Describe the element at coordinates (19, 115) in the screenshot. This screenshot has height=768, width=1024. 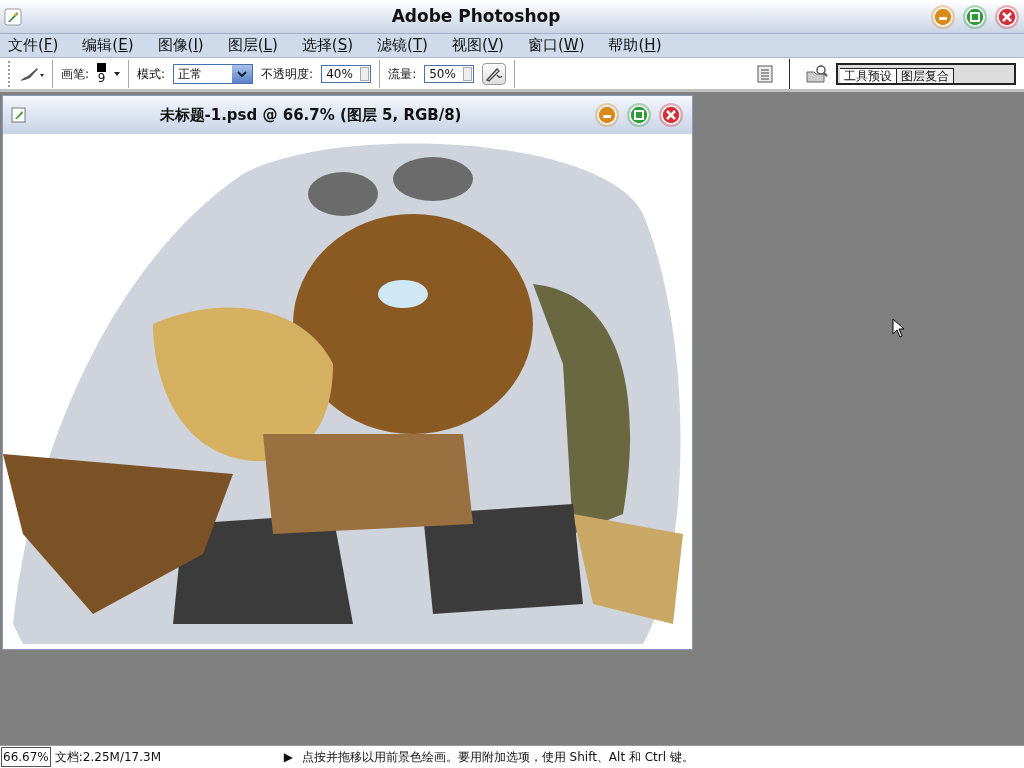
I see `document-icon` at that location.